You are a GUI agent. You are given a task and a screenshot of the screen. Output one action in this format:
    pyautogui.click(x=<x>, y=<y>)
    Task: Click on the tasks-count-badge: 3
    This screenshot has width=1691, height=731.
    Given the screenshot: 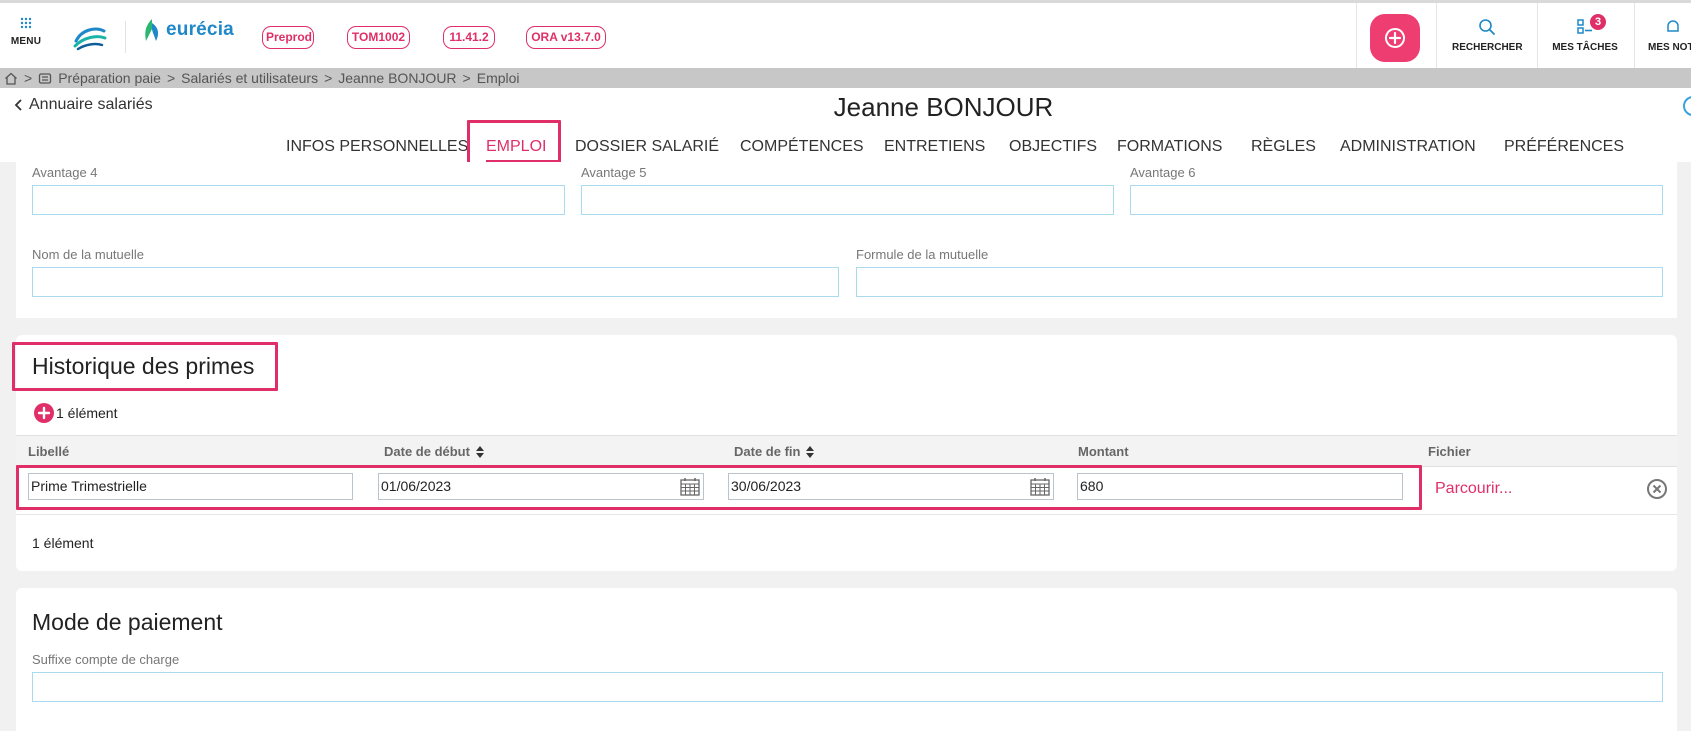 What is the action you would take?
    pyautogui.click(x=1598, y=22)
    